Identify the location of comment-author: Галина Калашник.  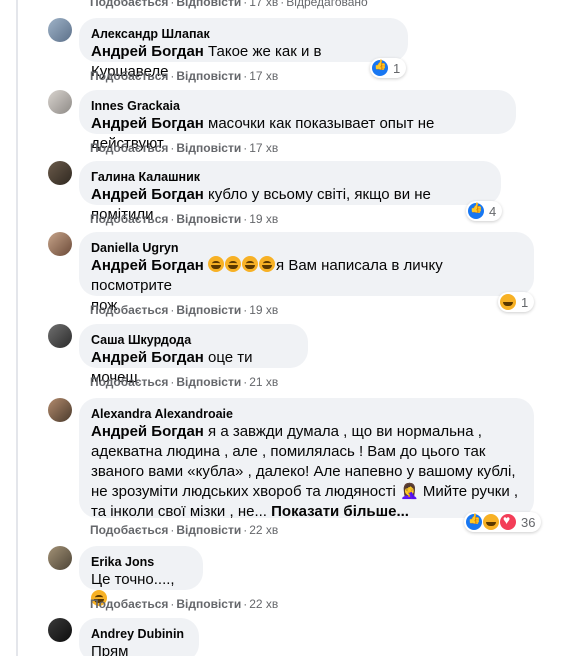
(290, 177).